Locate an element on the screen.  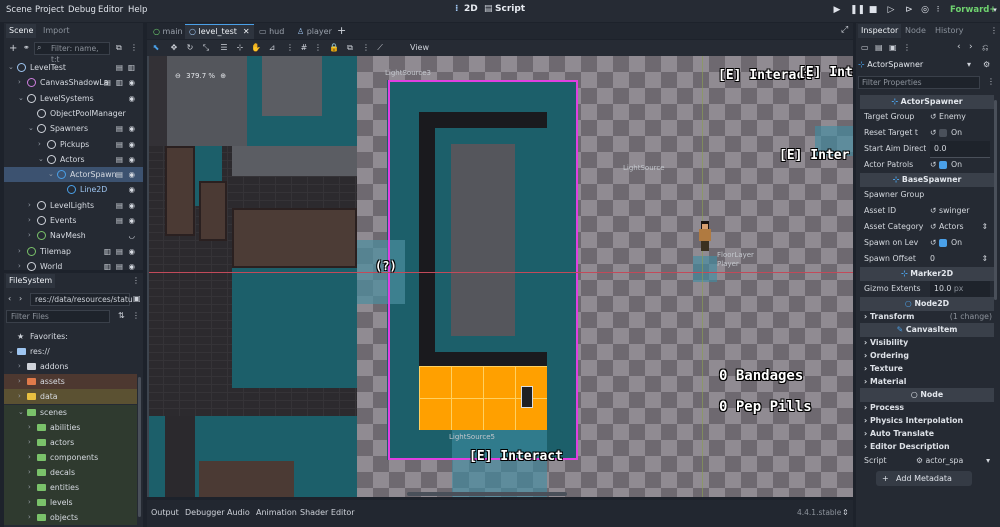
filesystem-item: › objects is located at coordinates (70, 518).